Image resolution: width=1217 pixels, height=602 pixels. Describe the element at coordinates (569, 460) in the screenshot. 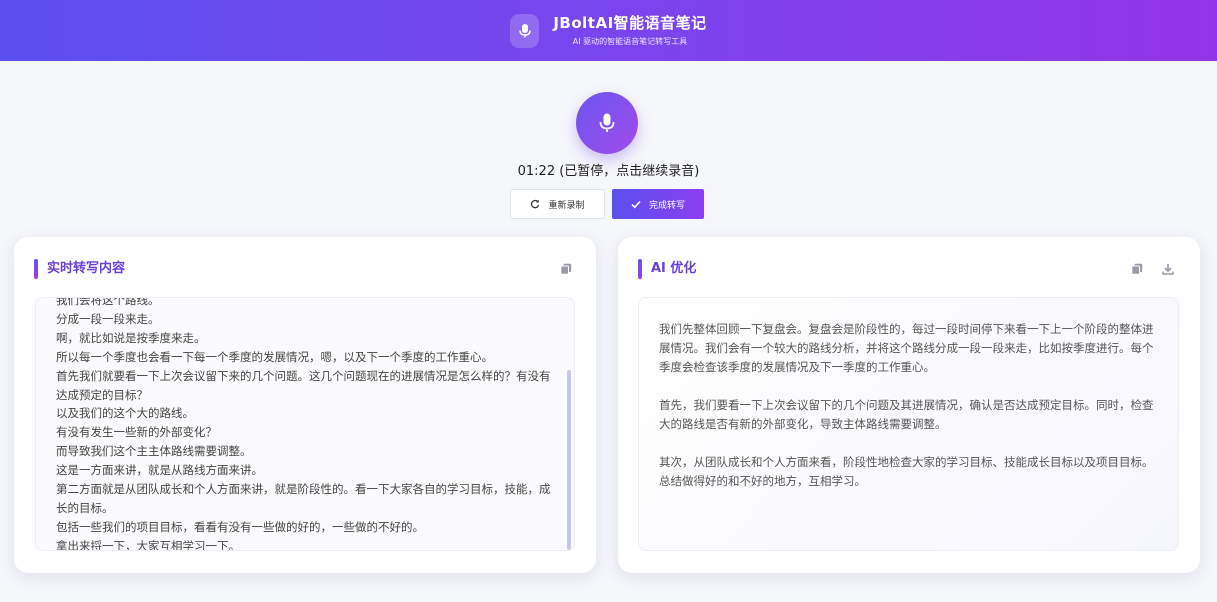

I see `transcript-scrollbar` at that location.